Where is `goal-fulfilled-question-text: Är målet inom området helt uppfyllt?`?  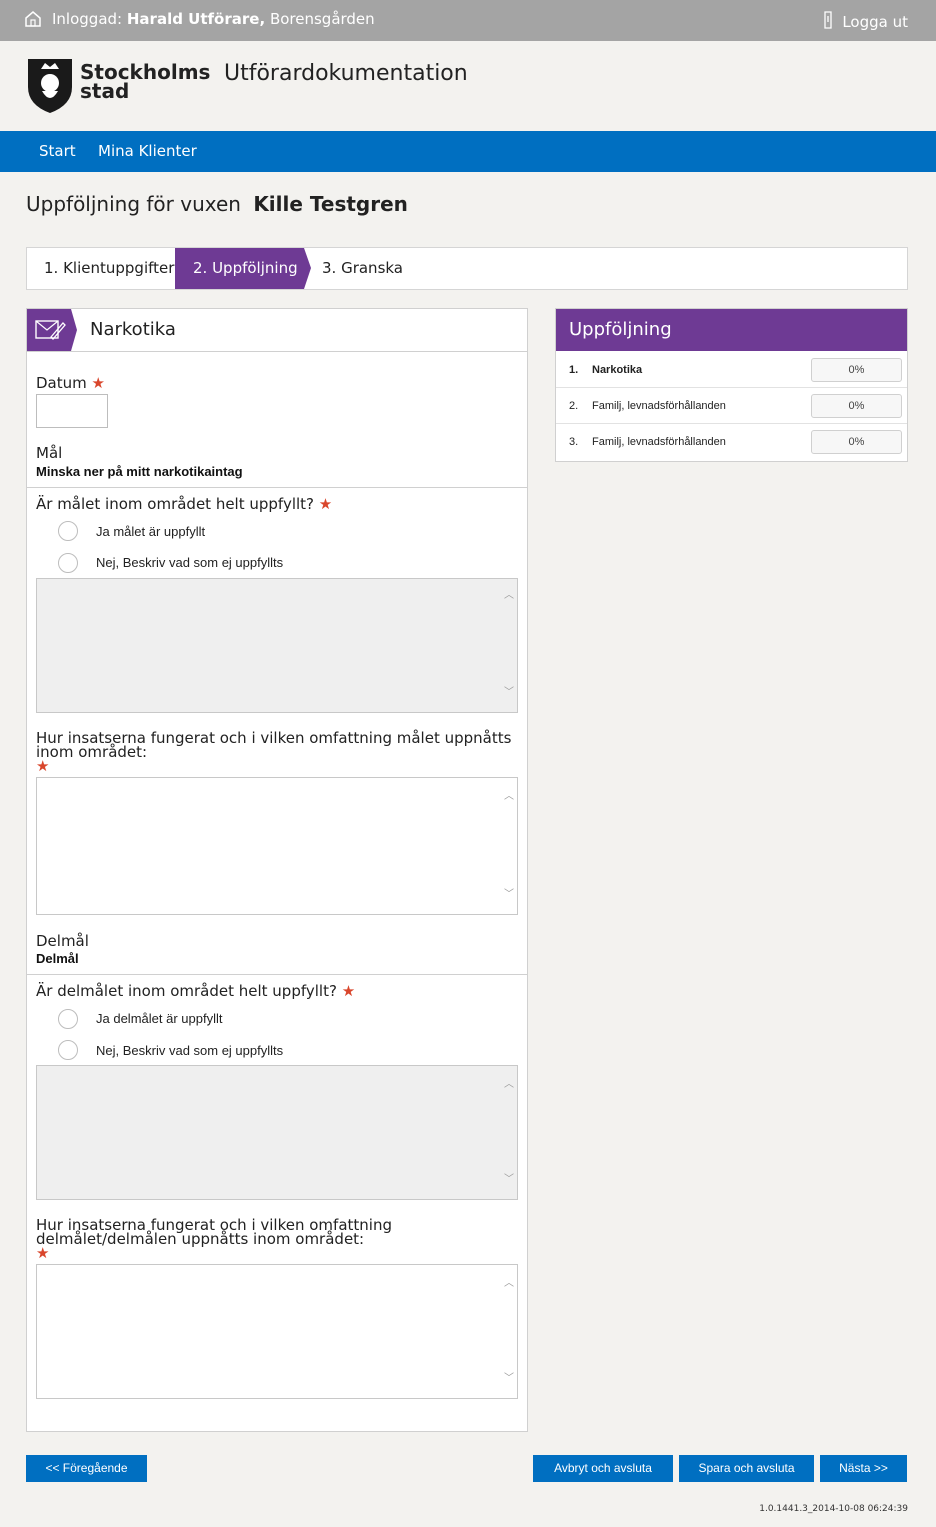 goal-fulfilled-question-text: Är målet inom området helt uppfyllt? is located at coordinates (175, 504).